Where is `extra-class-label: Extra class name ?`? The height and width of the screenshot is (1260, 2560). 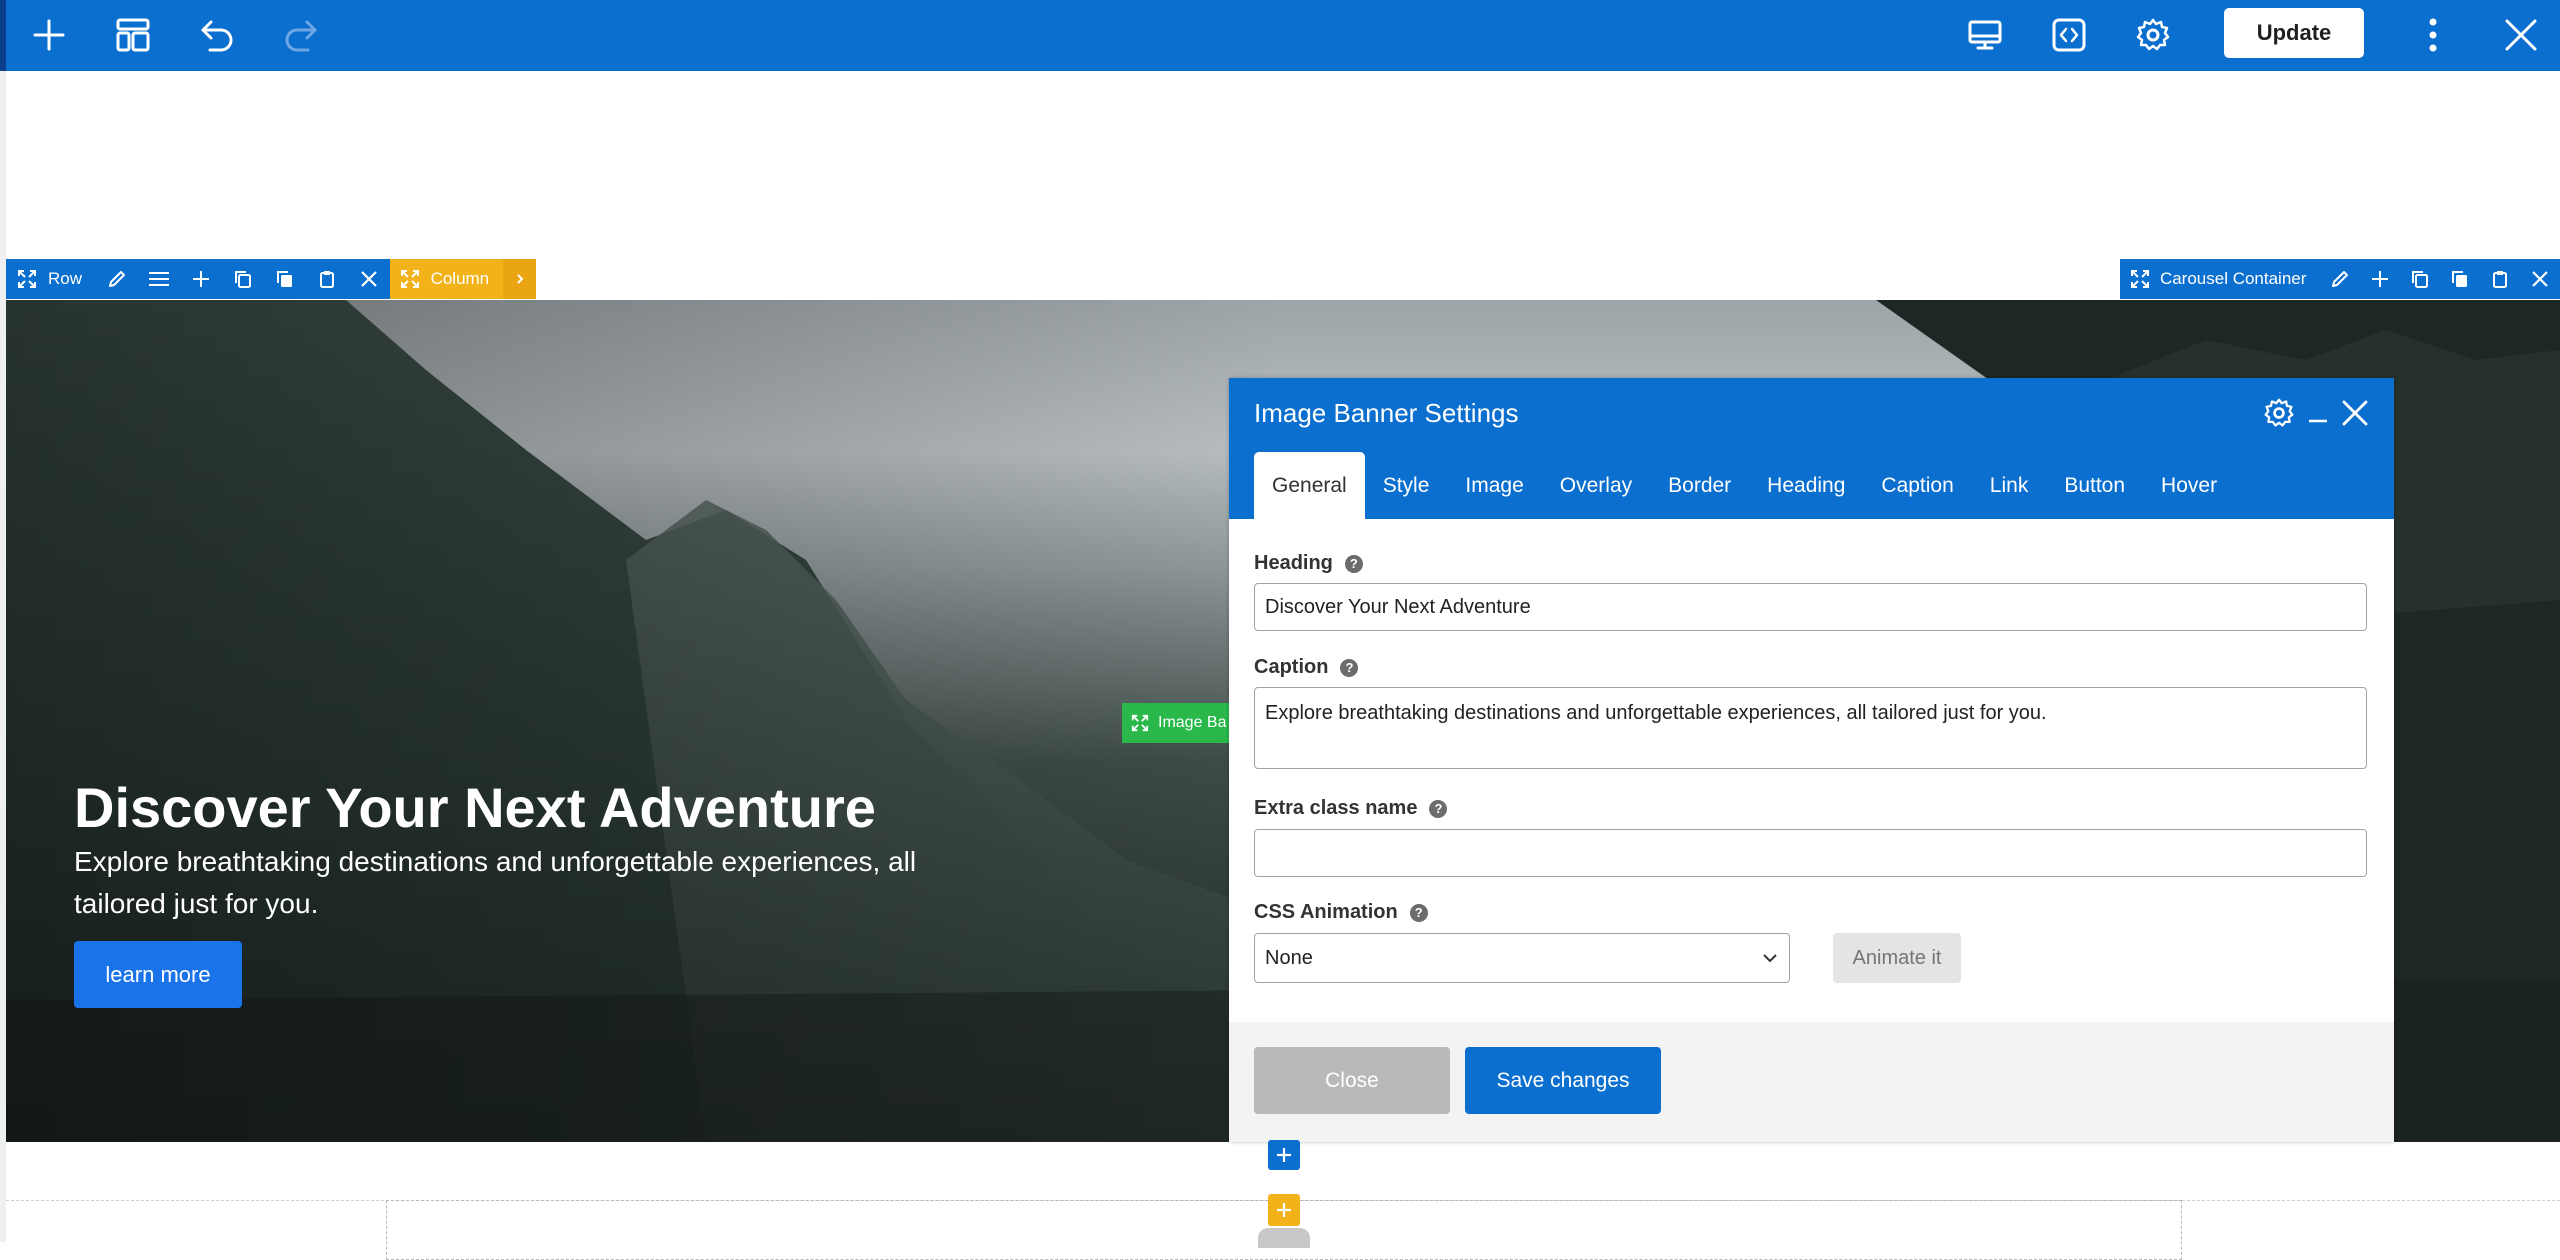
extra-class-label: Extra class name ? is located at coordinates (1351, 808).